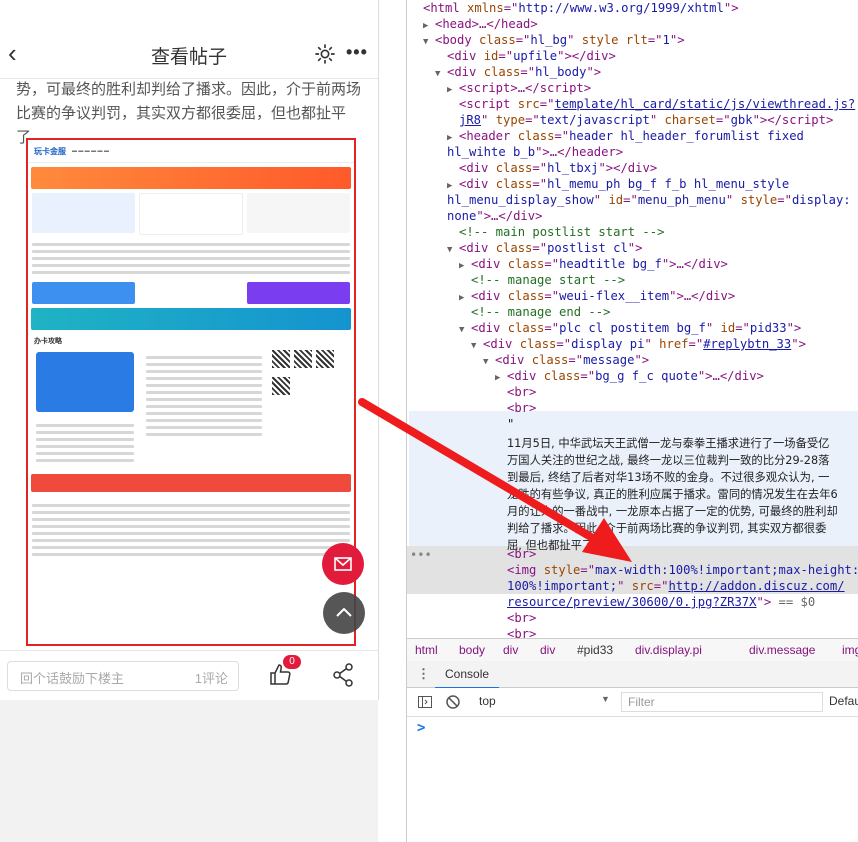  Describe the element at coordinates (668, 650) in the screenshot. I see `breadcrumb-item: div.display.pi` at that location.